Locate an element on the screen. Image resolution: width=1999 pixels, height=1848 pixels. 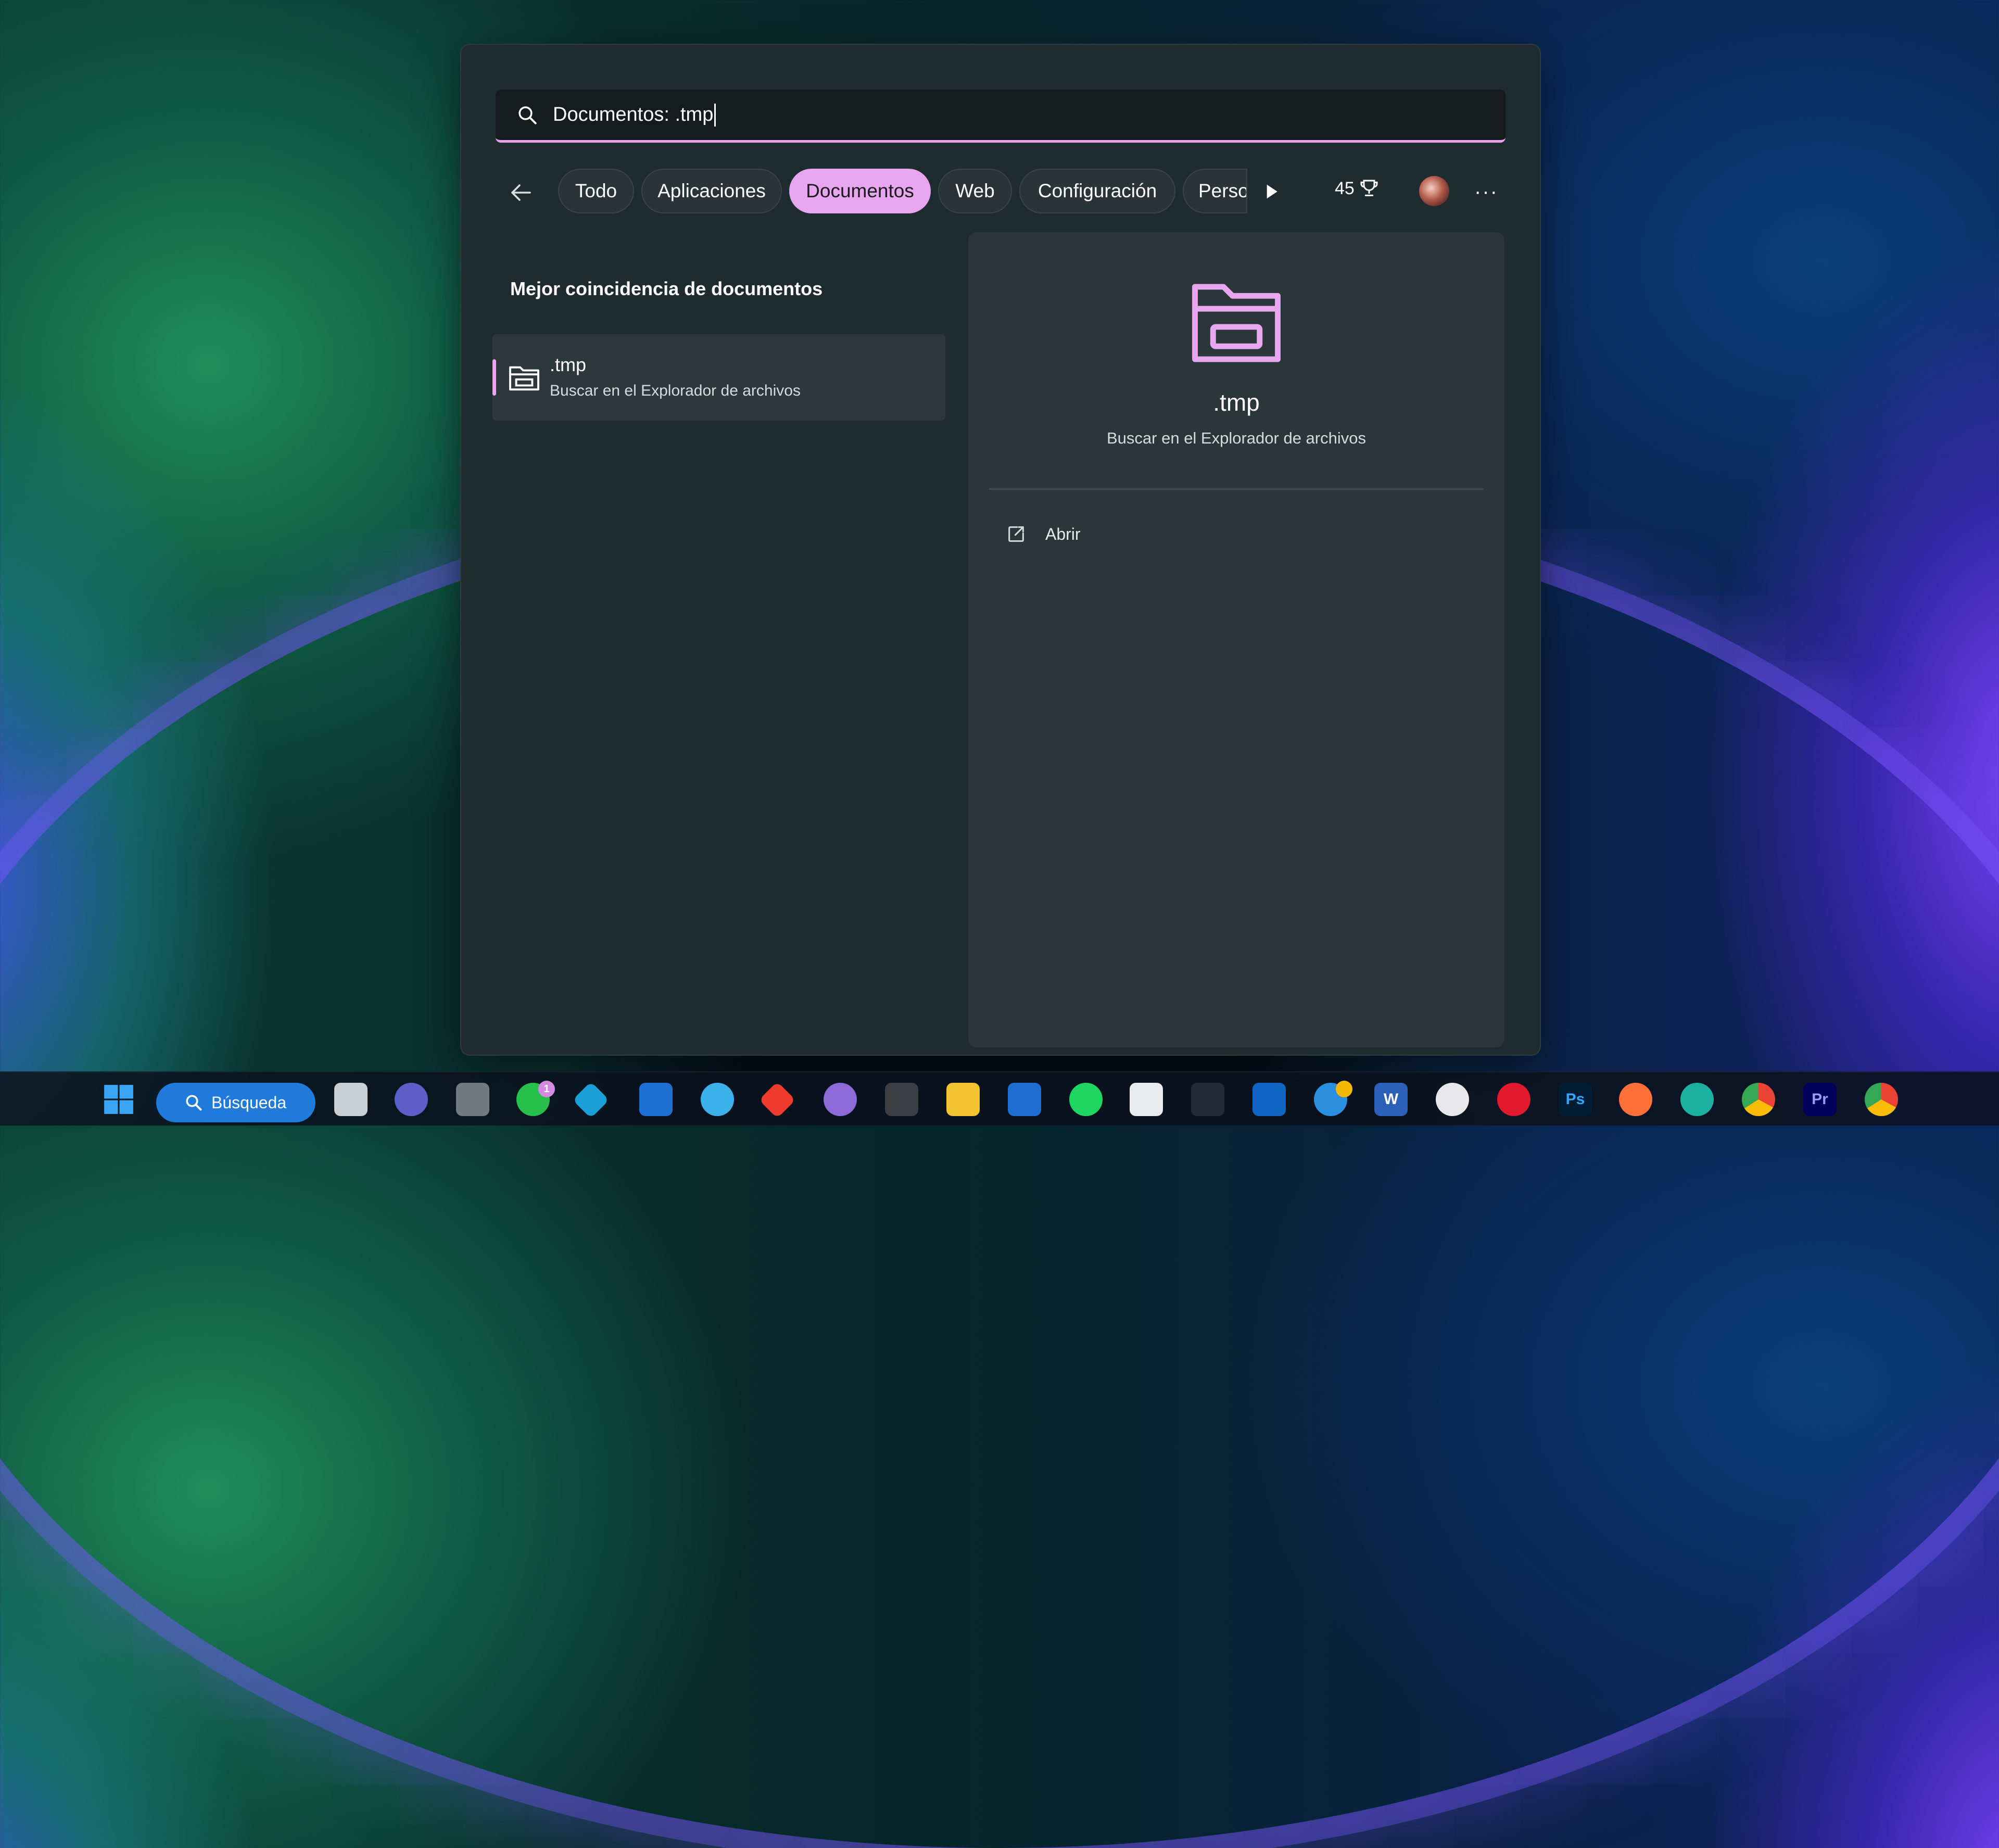
tab-personas: Perso is located at coordinates (1215, 191).